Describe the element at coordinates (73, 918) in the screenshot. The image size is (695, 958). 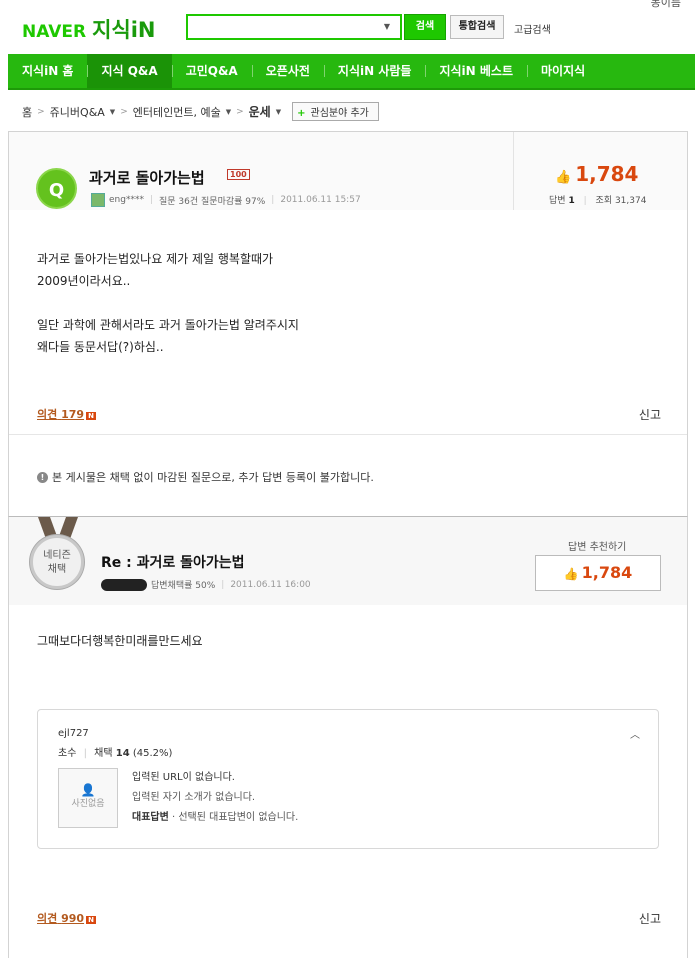
I see `opinion-count: 990` at that location.